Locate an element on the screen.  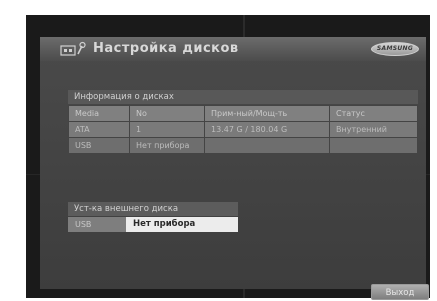
table-header-row: Media No Прим-ный/Мощ-ть Статус is located at coordinates (243, 113).